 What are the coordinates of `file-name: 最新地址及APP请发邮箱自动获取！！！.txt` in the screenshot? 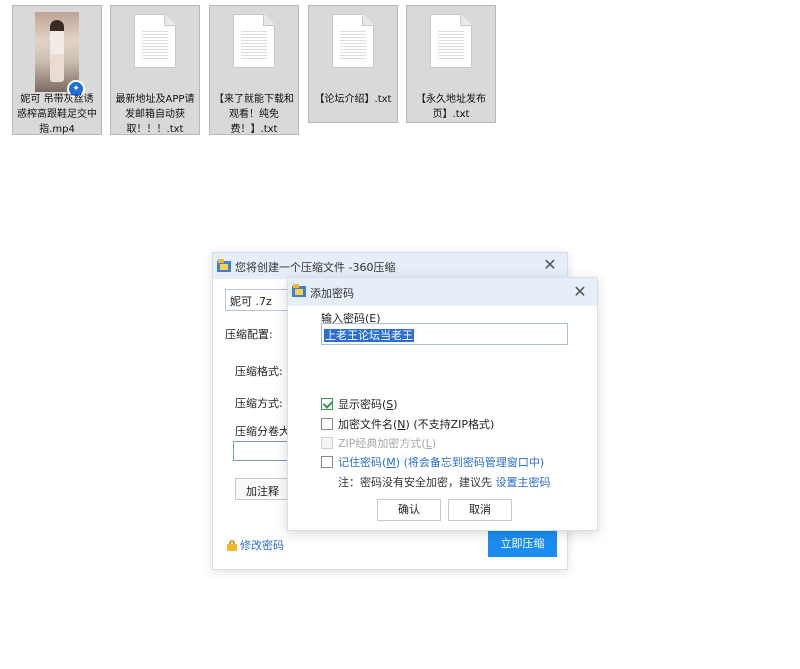 It's located at (155, 114).